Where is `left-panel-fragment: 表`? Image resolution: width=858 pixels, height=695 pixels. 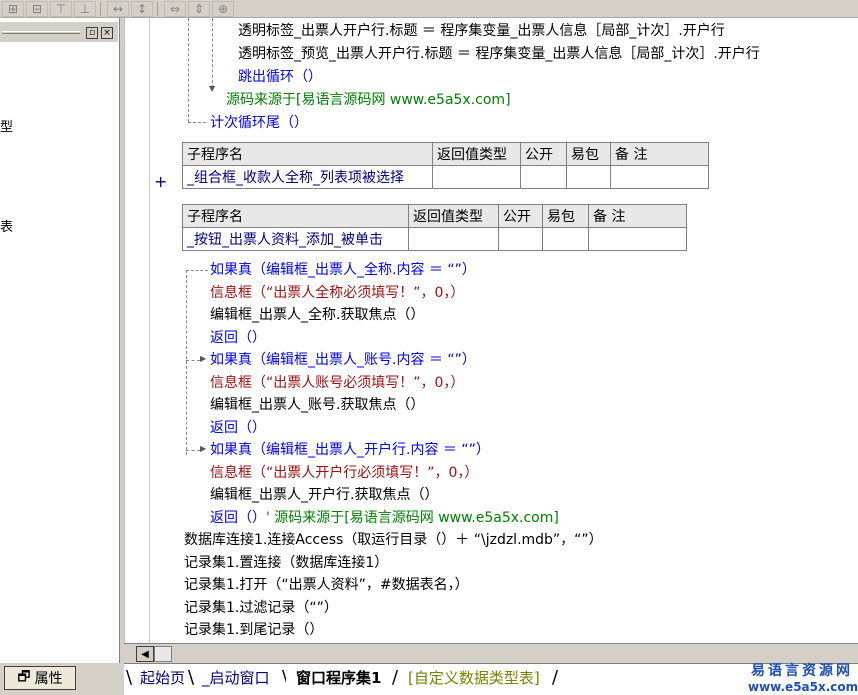 left-panel-fragment: 表 is located at coordinates (7, 227).